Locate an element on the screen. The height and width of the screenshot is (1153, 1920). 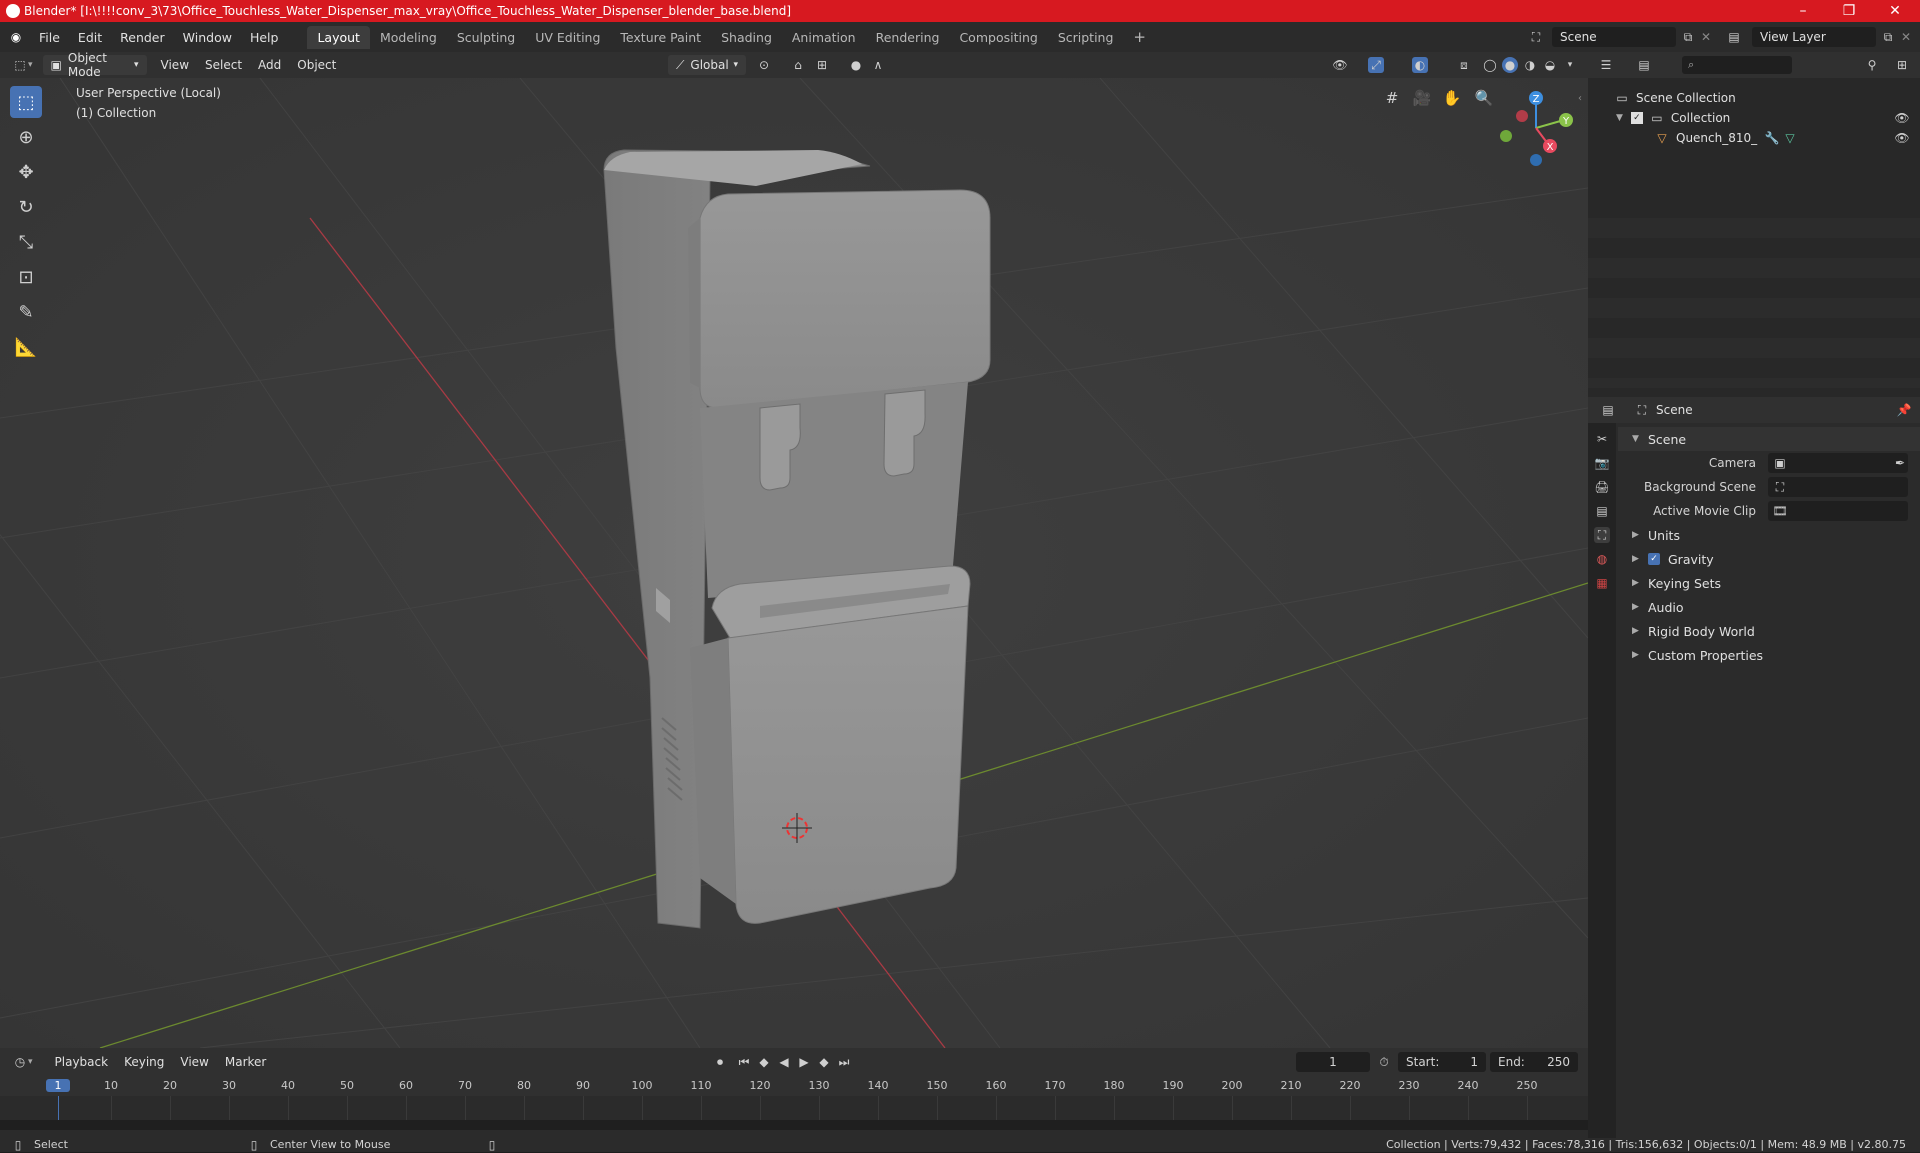
delete-view-layer-icon: ✕ is located at coordinates (1906, 37).